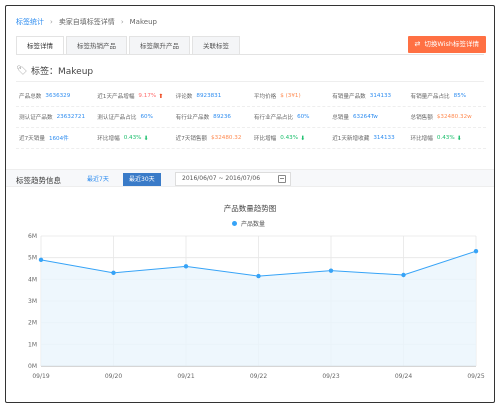  I want to click on breadcrumb-current: Makeup, so click(143, 22).